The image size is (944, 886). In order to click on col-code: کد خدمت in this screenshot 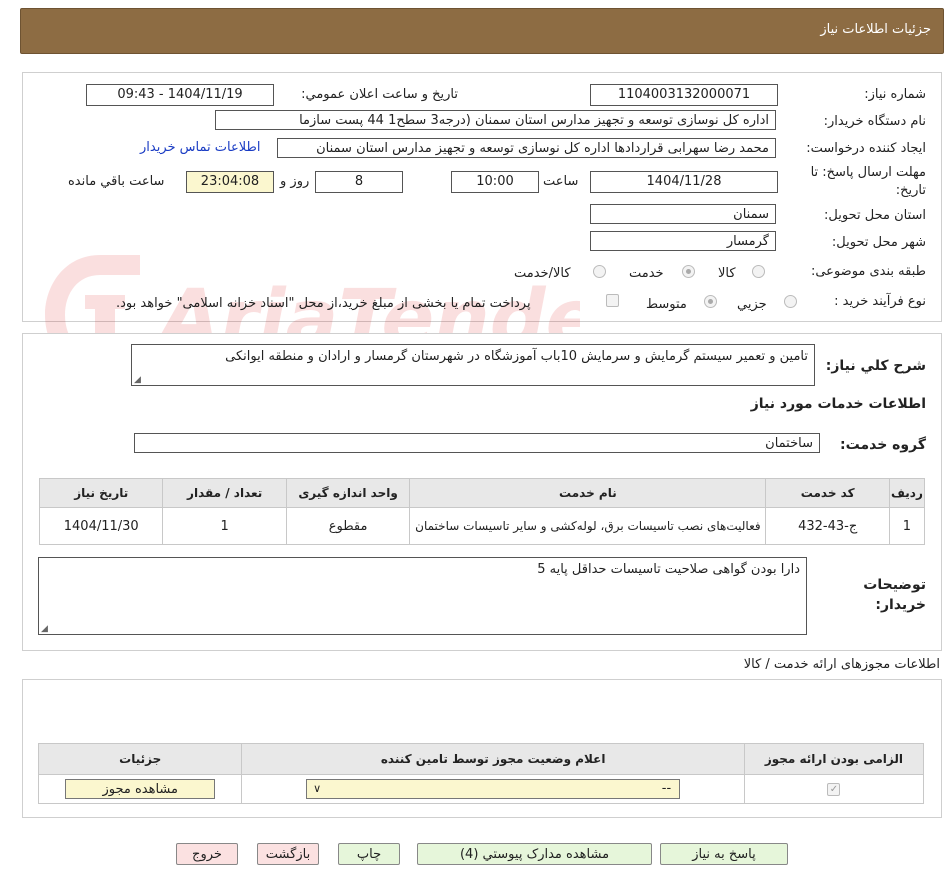, I will do `click(827, 493)`.